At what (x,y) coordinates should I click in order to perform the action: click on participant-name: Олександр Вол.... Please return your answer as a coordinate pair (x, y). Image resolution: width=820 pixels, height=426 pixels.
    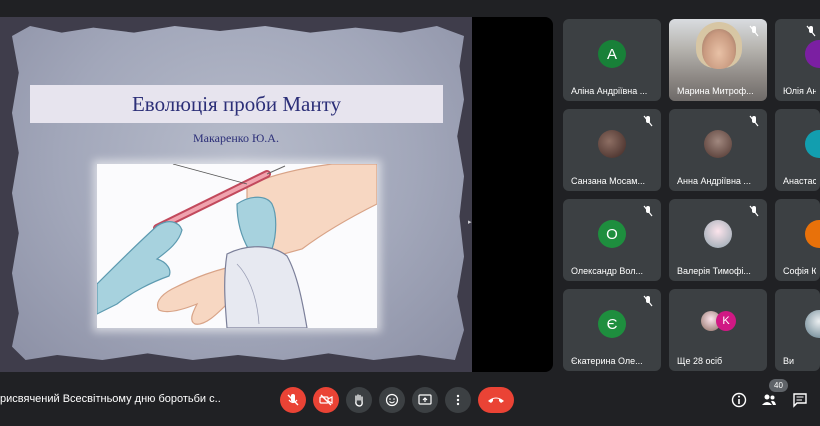
    Looking at the image, I should click on (607, 271).